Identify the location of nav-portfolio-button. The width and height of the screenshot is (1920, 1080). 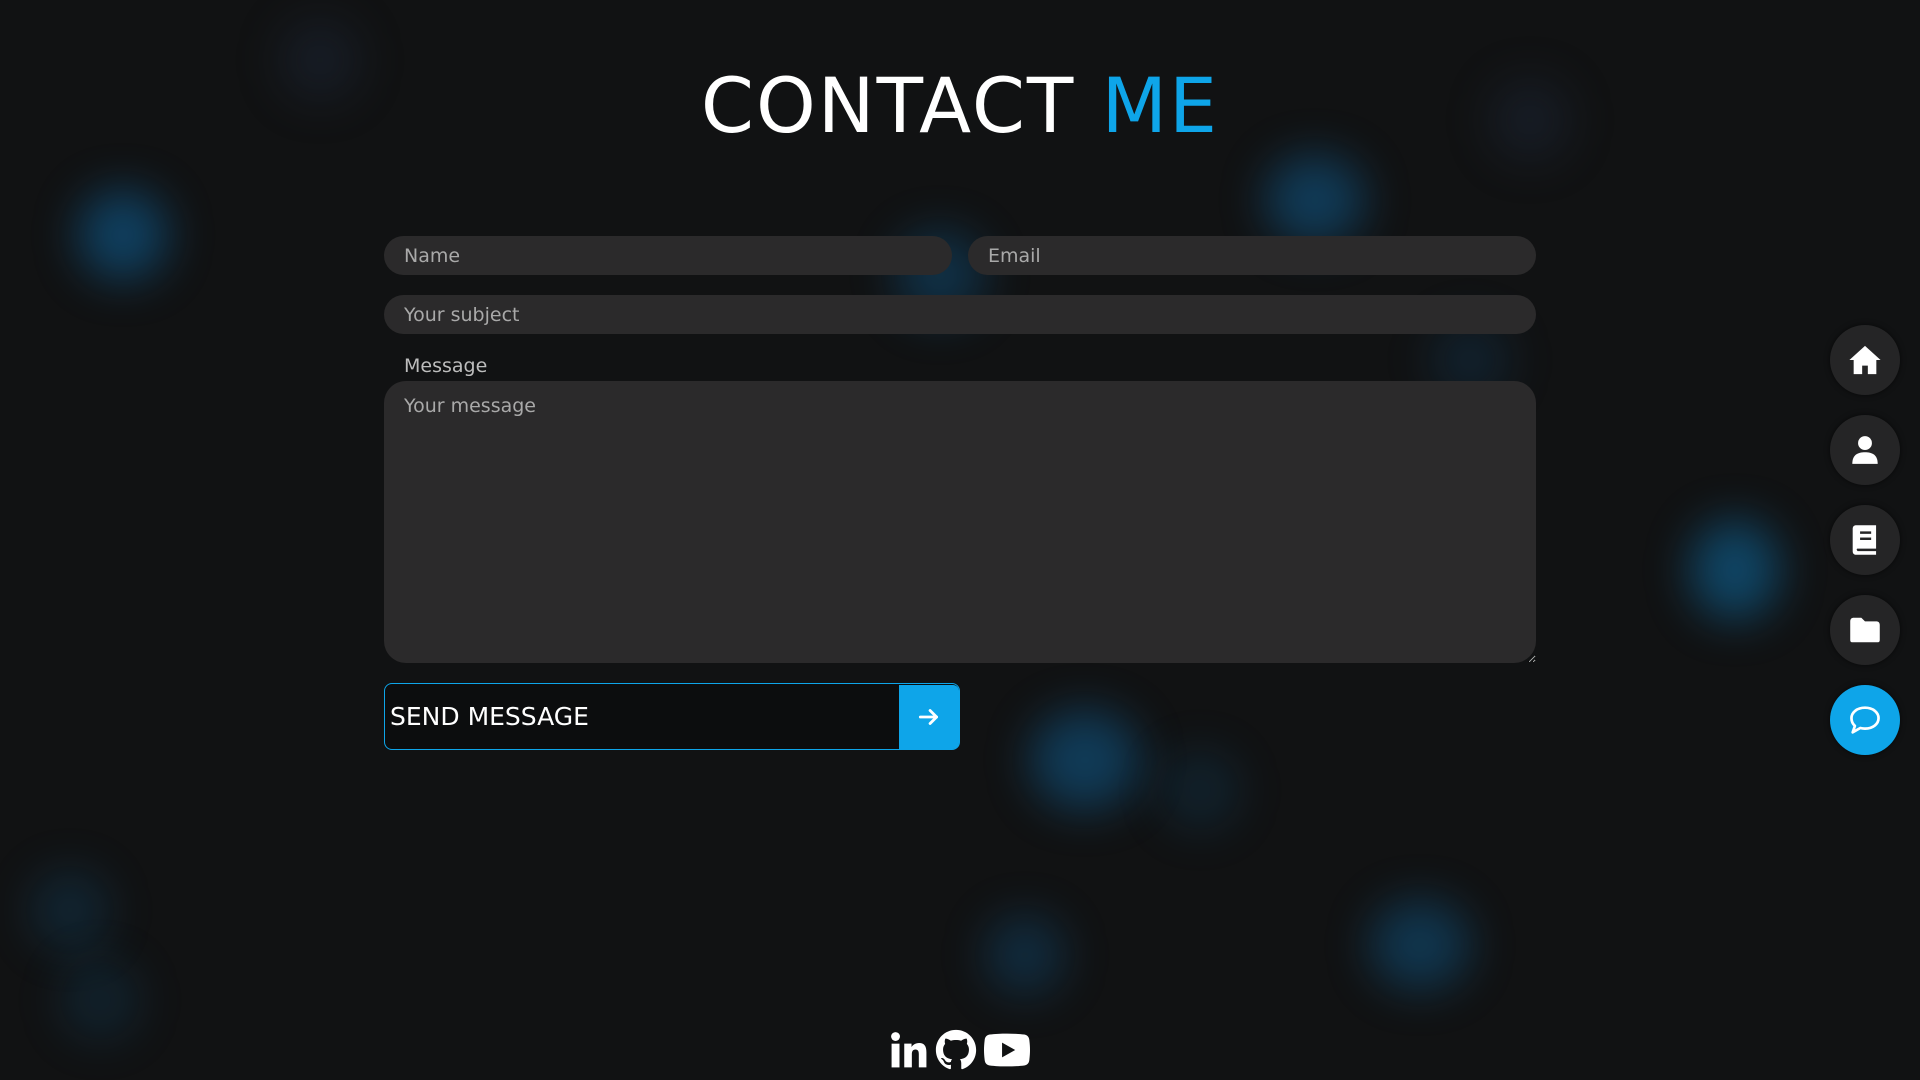
(1865, 630).